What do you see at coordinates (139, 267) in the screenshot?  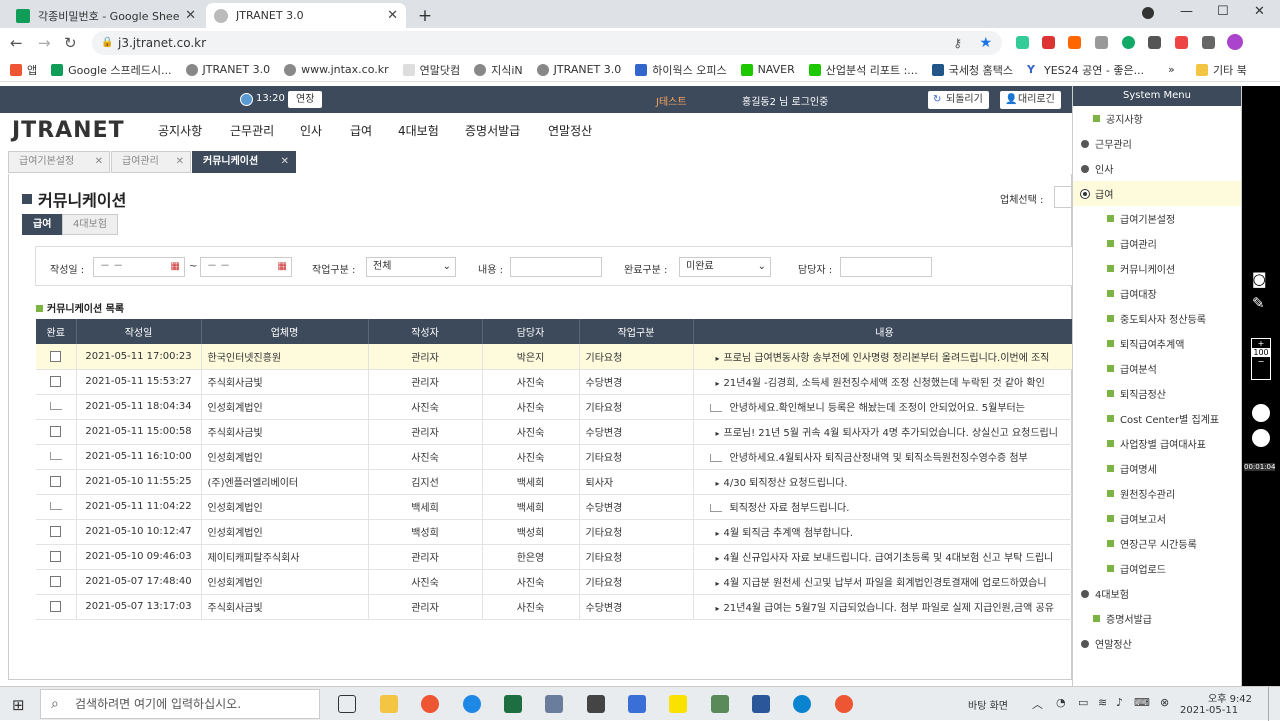 I see `date-from-input: － － ▦` at bounding box center [139, 267].